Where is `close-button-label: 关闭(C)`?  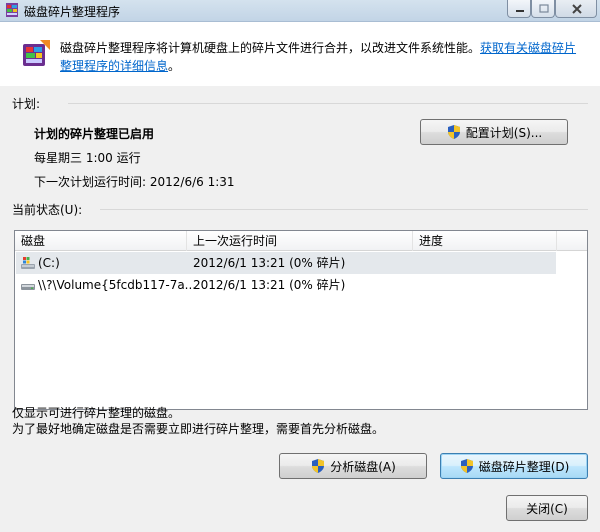 close-button-label: 关闭(C) is located at coordinates (547, 508).